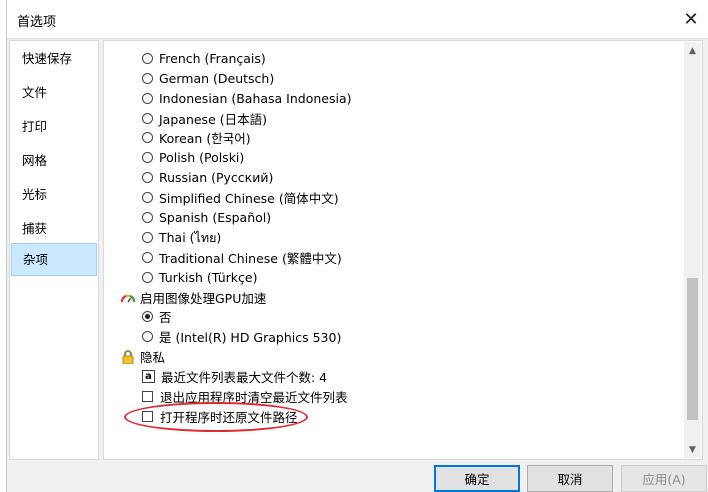 Image resolution: width=708 pixels, height=492 pixels. Describe the element at coordinates (691, 19) in the screenshot. I see `close-icon: ✕` at that location.